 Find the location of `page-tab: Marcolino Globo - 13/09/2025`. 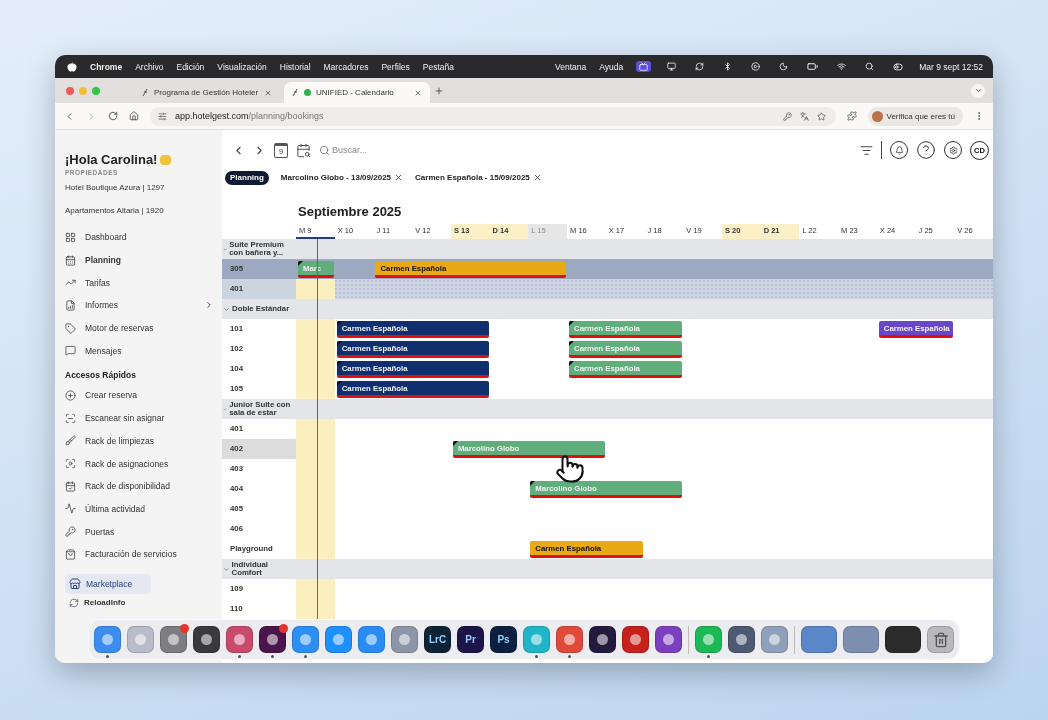

page-tab: Marcolino Globo - 13/09/2025 is located at coordinates (342, 177).